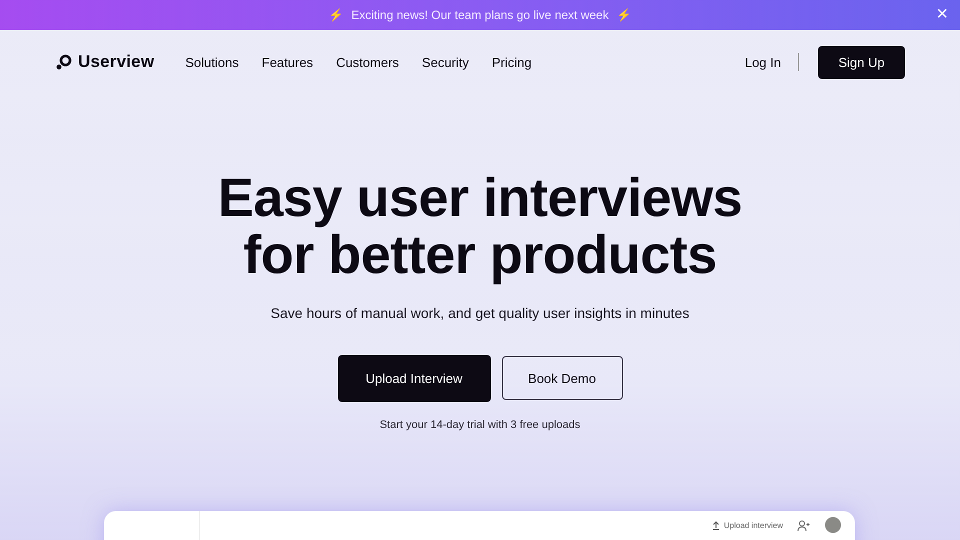 The image size is (960, 540). Describe the element at coordinates (804, 526) in the screenshot. I see `add-user-icon` at that location.